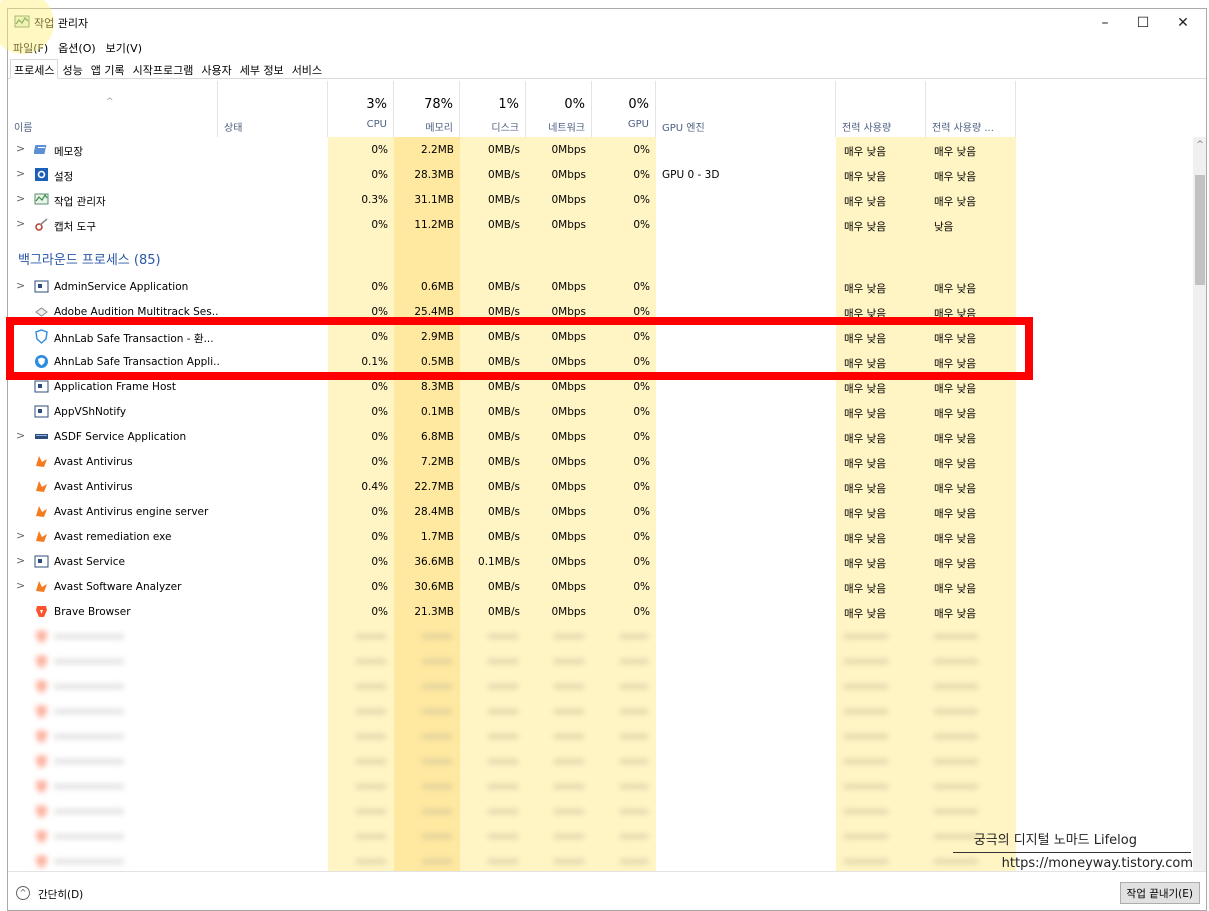  I want to click on scroll-up-arrow-icon: ^, so click(1199, 145).